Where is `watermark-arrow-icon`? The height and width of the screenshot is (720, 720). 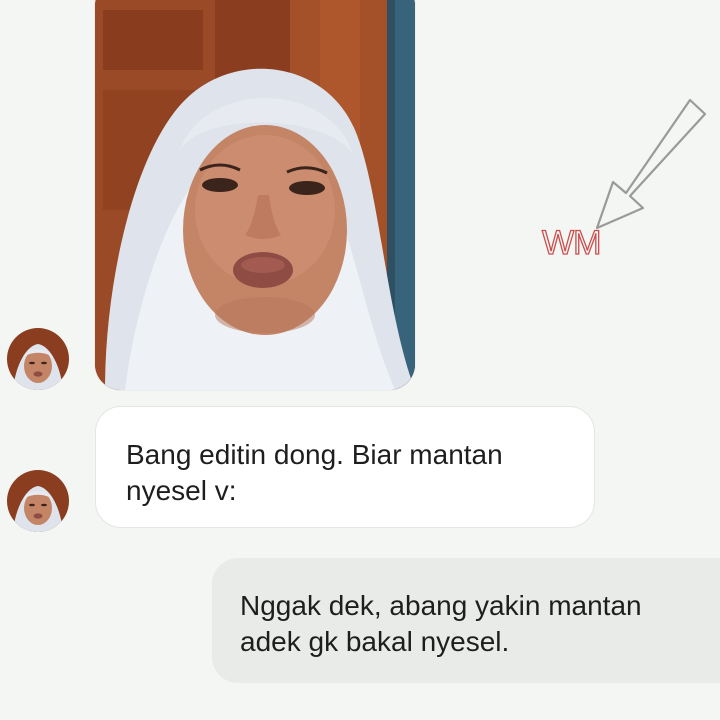
watermark-arrow-icon is located at coordinates (651, 164).